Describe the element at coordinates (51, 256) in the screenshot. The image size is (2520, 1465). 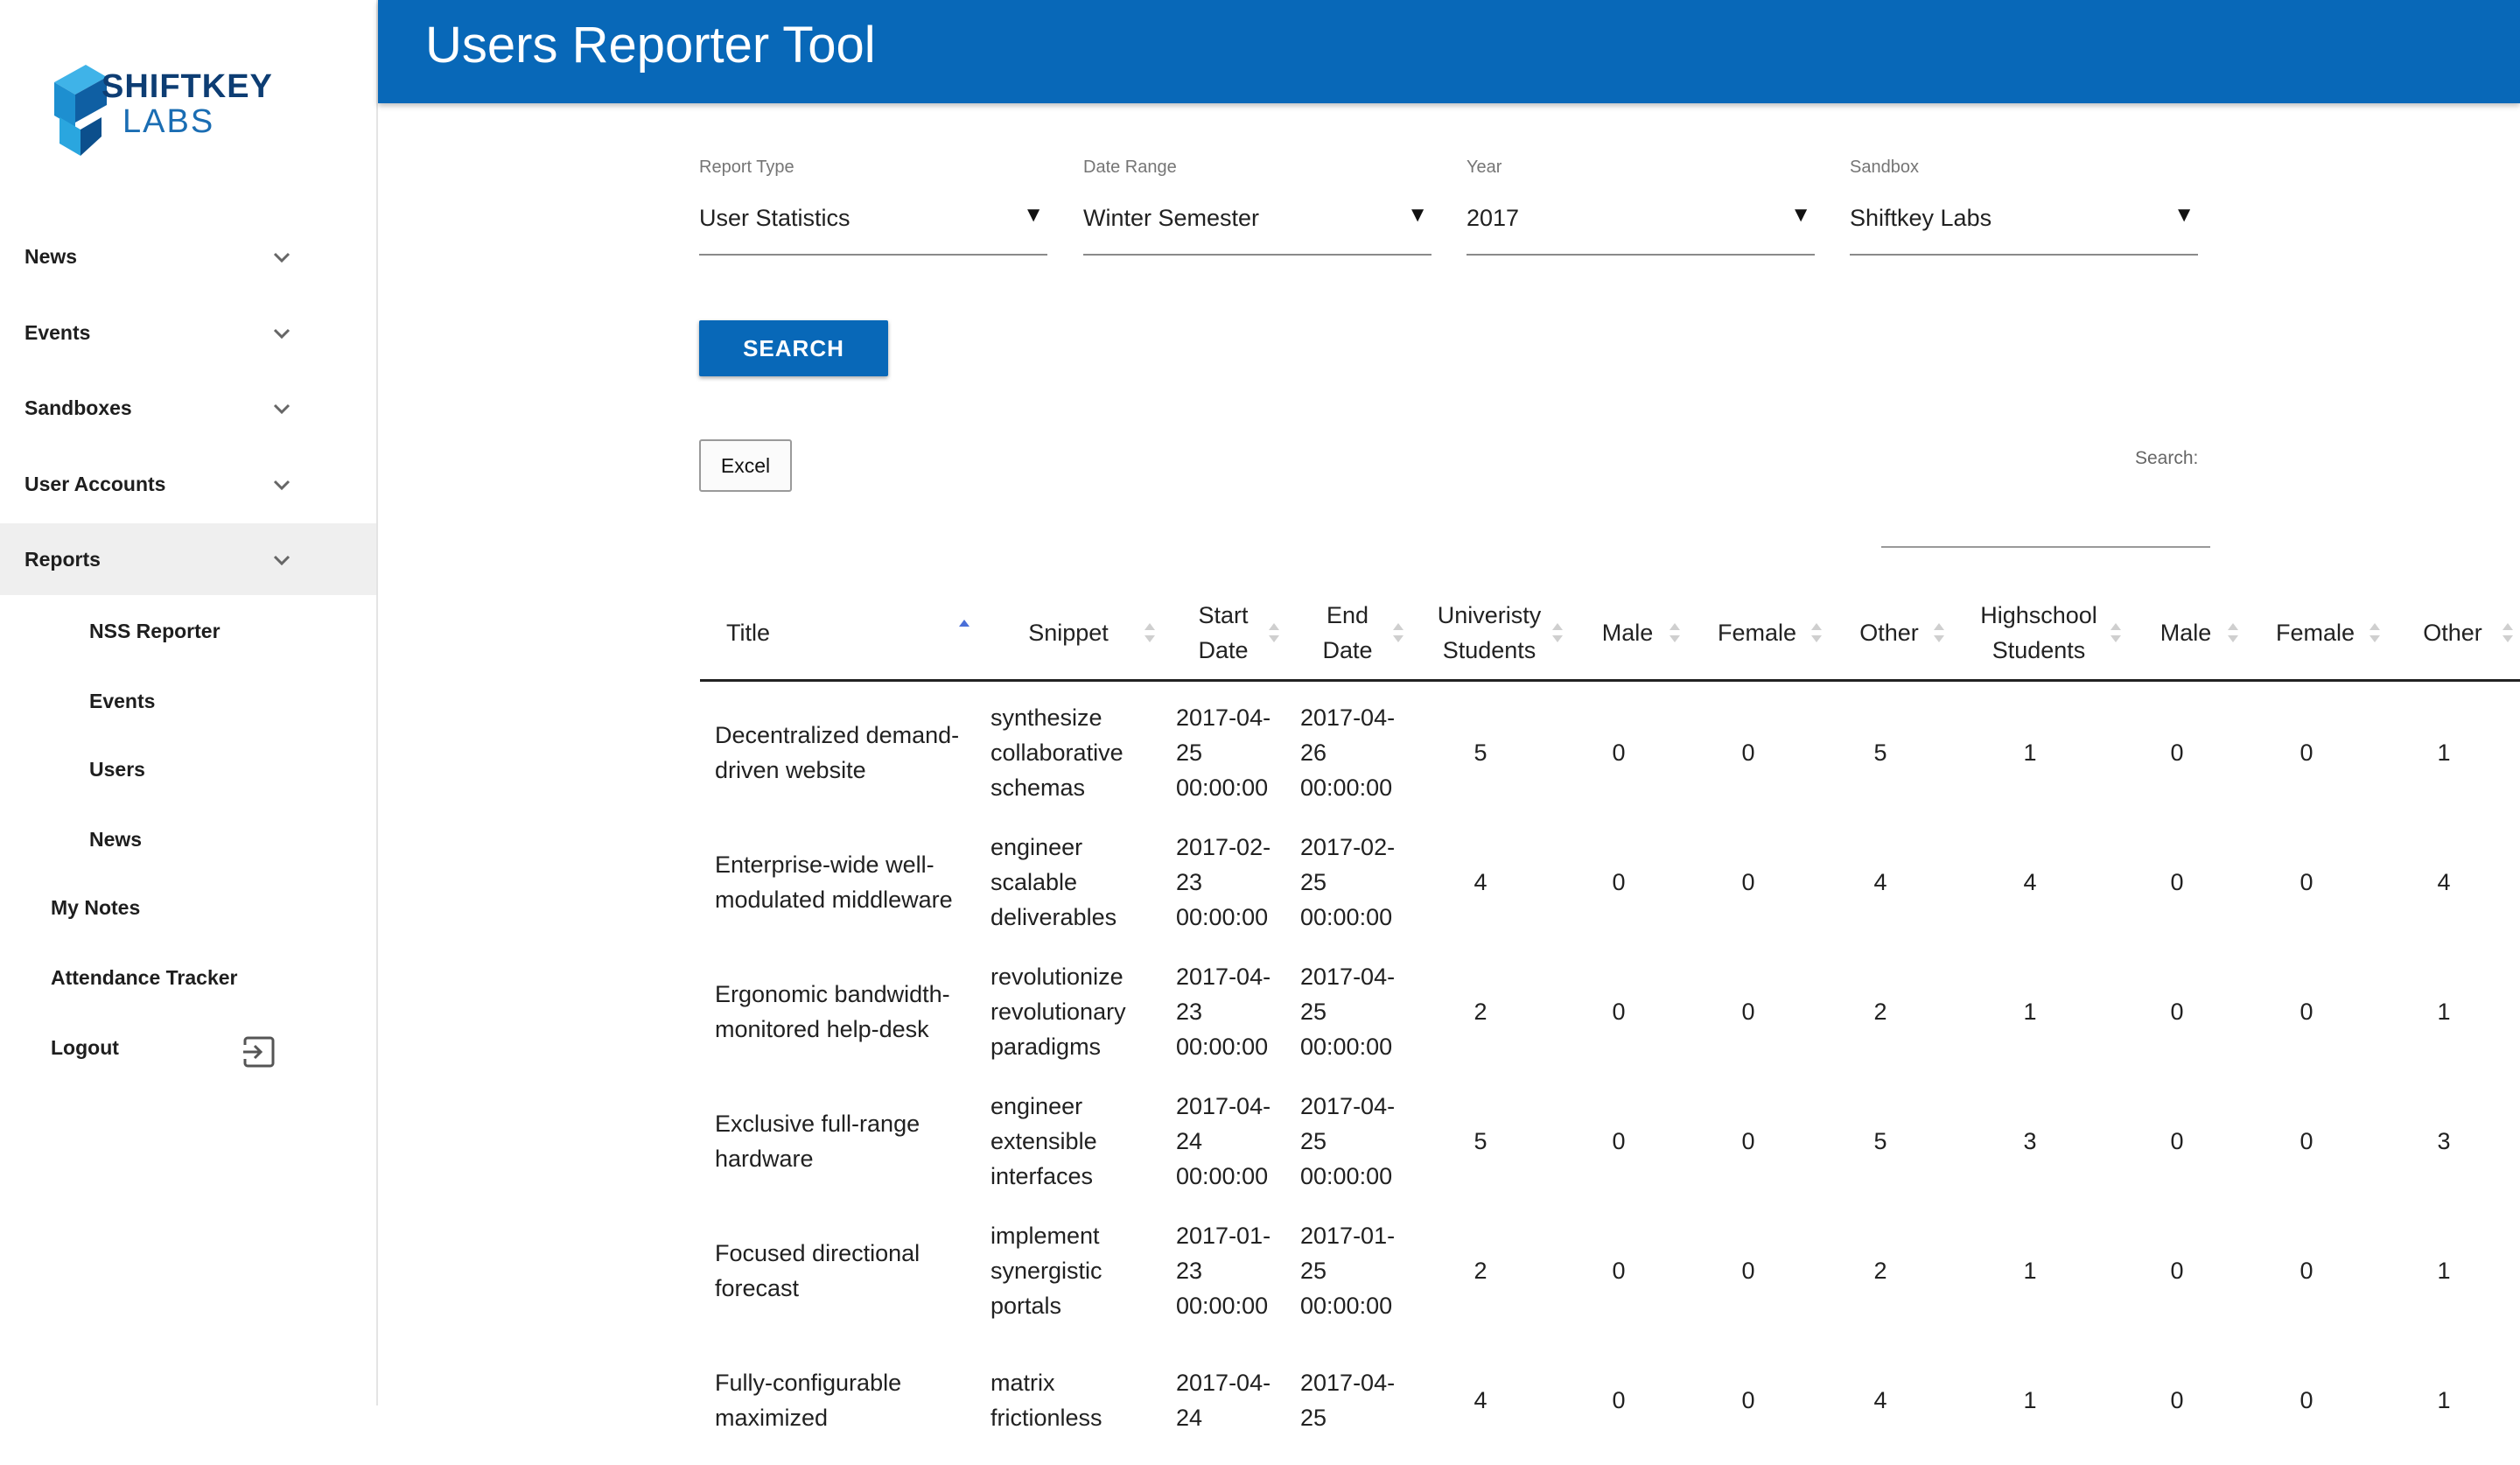
I see `sidebar-item-label: News` at that location.